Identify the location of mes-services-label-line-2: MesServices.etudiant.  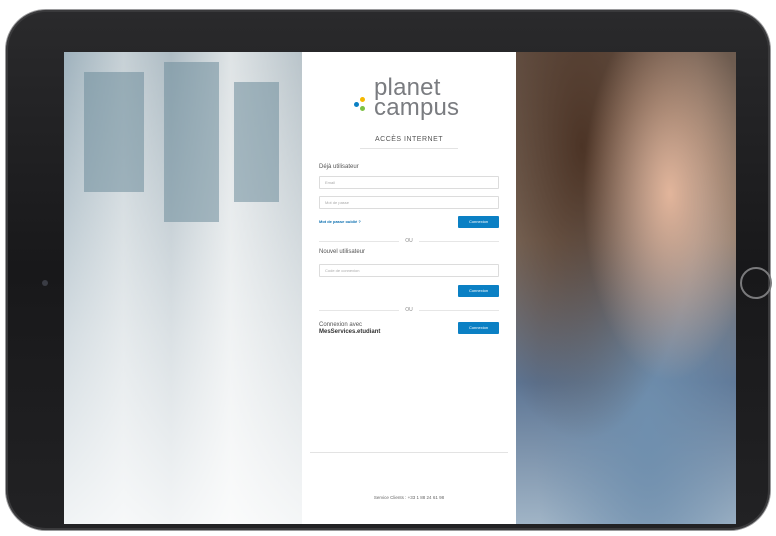
(350, 332).